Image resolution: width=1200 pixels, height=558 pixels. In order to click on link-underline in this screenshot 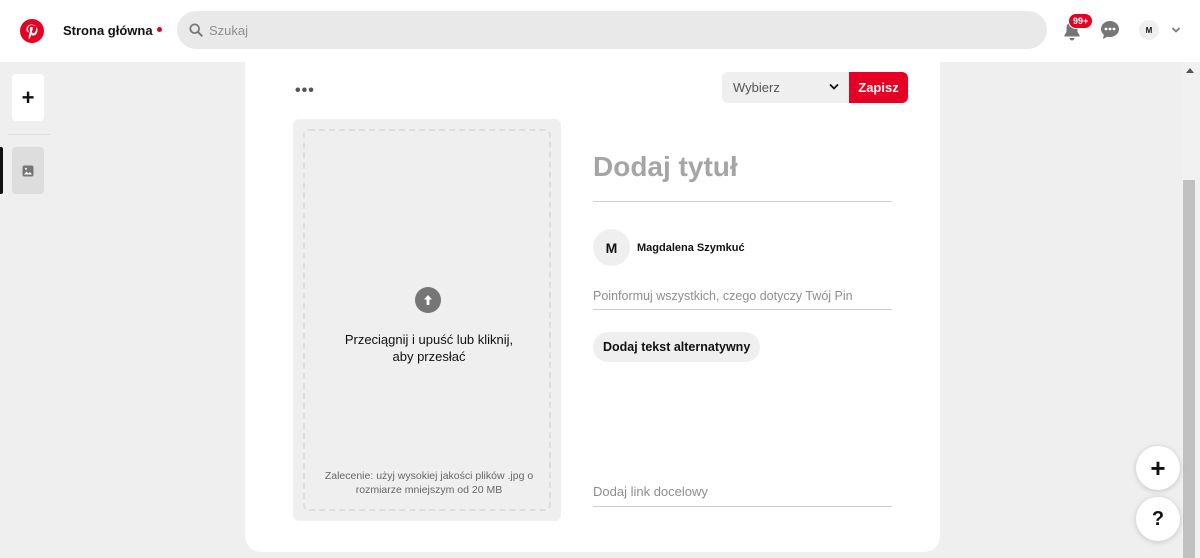, I will do `click(742, 506)`.